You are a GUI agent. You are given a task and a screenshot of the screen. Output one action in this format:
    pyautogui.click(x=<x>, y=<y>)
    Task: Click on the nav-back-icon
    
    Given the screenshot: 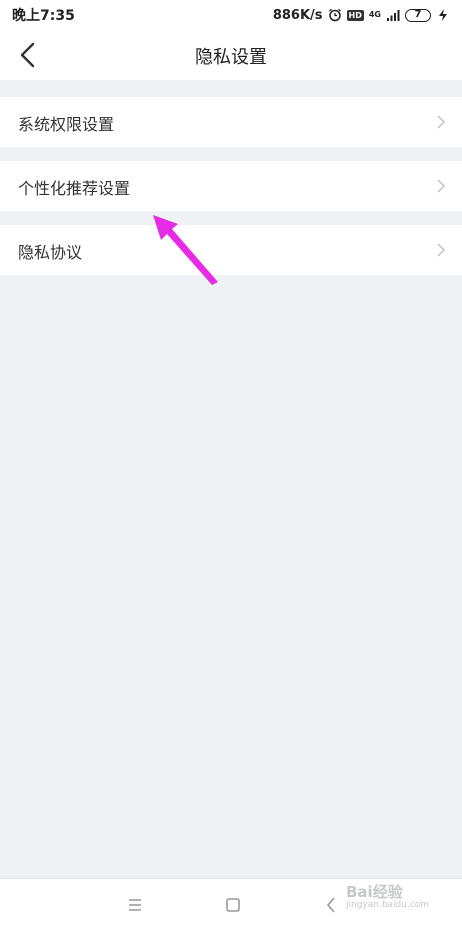 What is the action you would take?
    pyautogui.click(x=331, y=905)
    